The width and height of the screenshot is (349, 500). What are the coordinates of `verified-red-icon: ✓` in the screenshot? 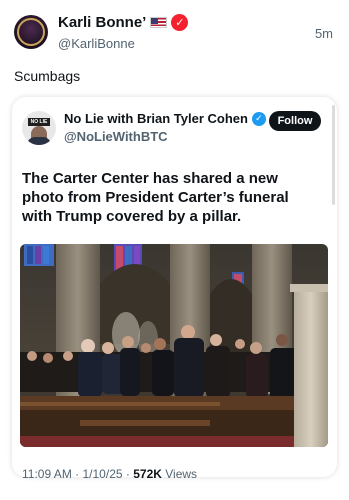 It's located at (180, 22).